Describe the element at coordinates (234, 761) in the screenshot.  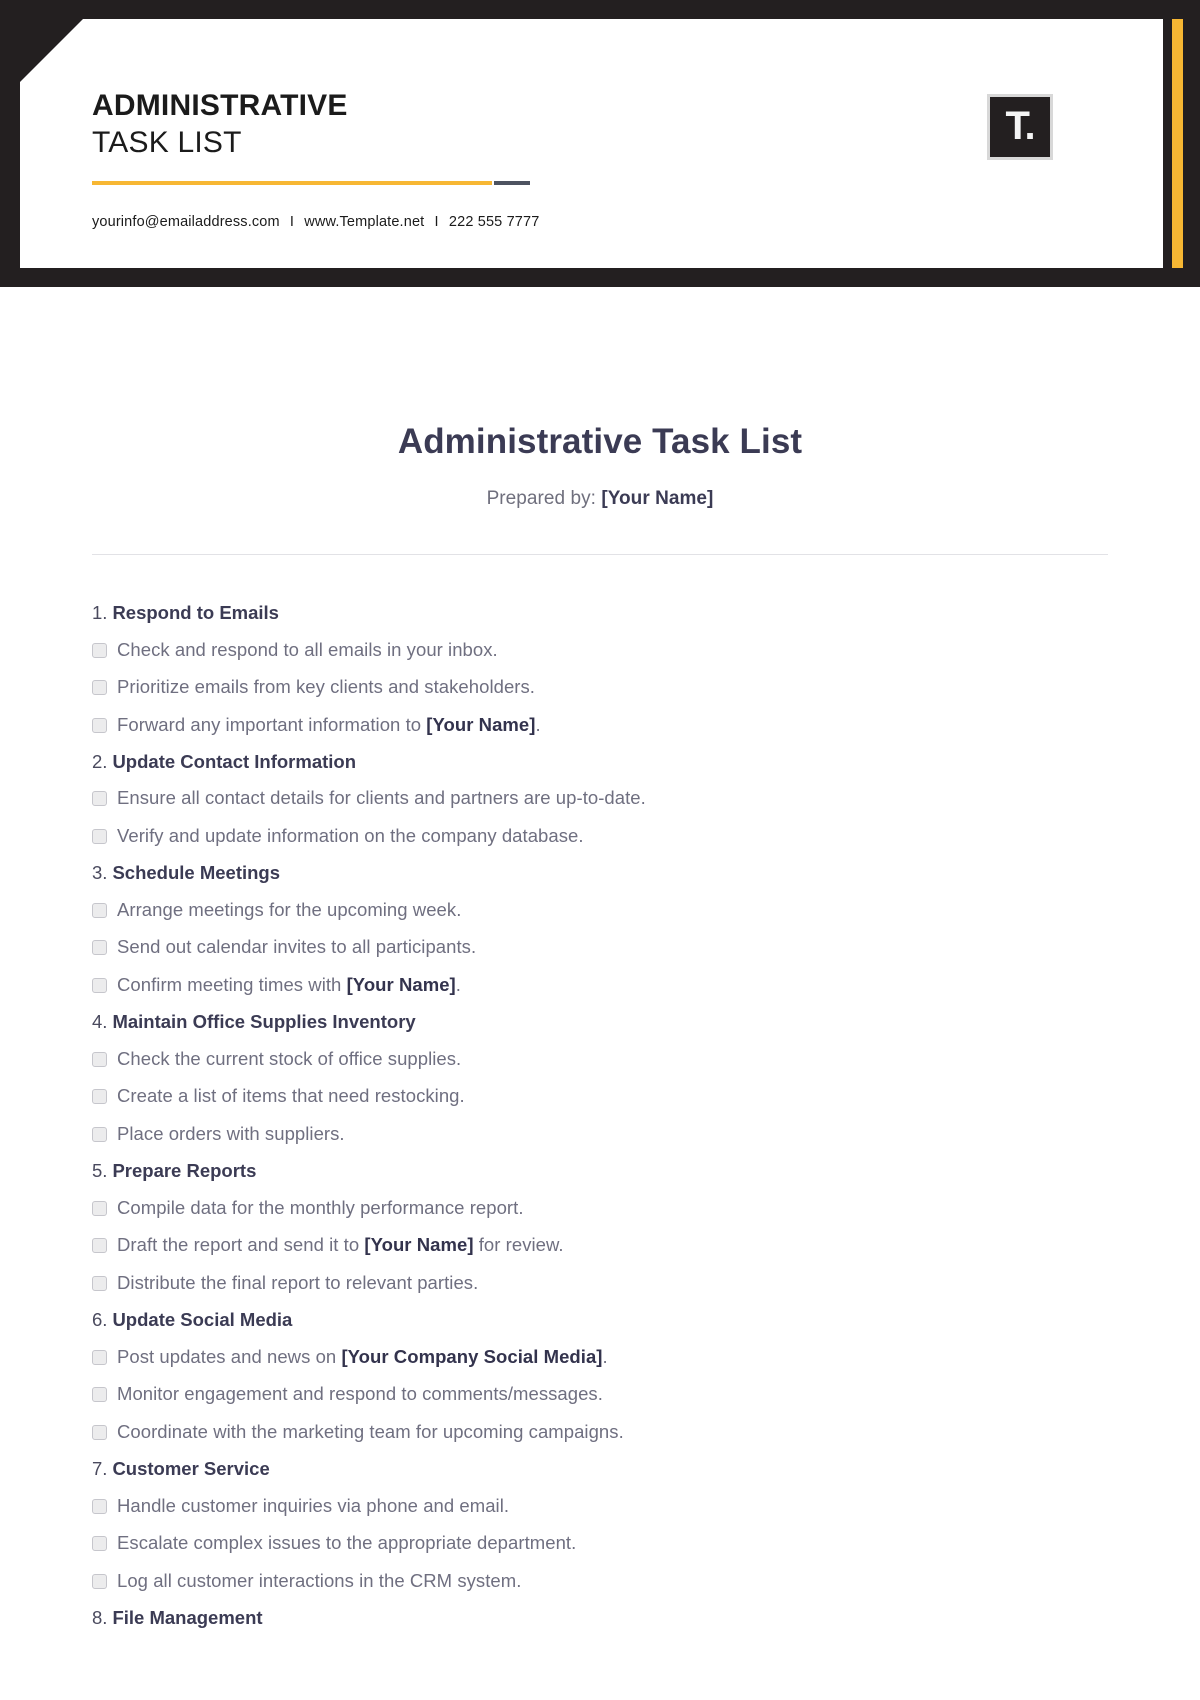
I see `section-label: Update Contact Information` at that location.